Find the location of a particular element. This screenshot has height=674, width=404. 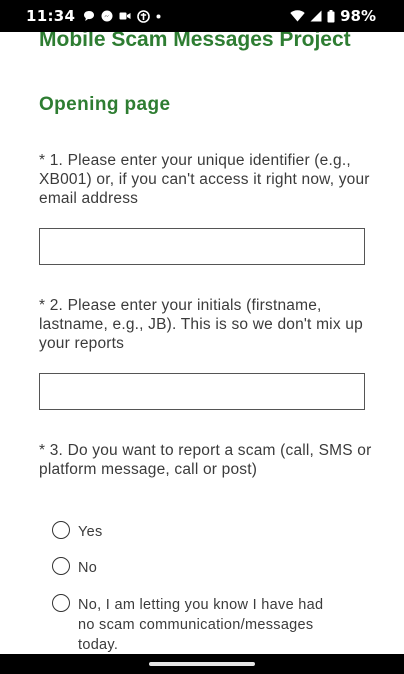

option-yes: Yes is located at coordinates (77, 531).